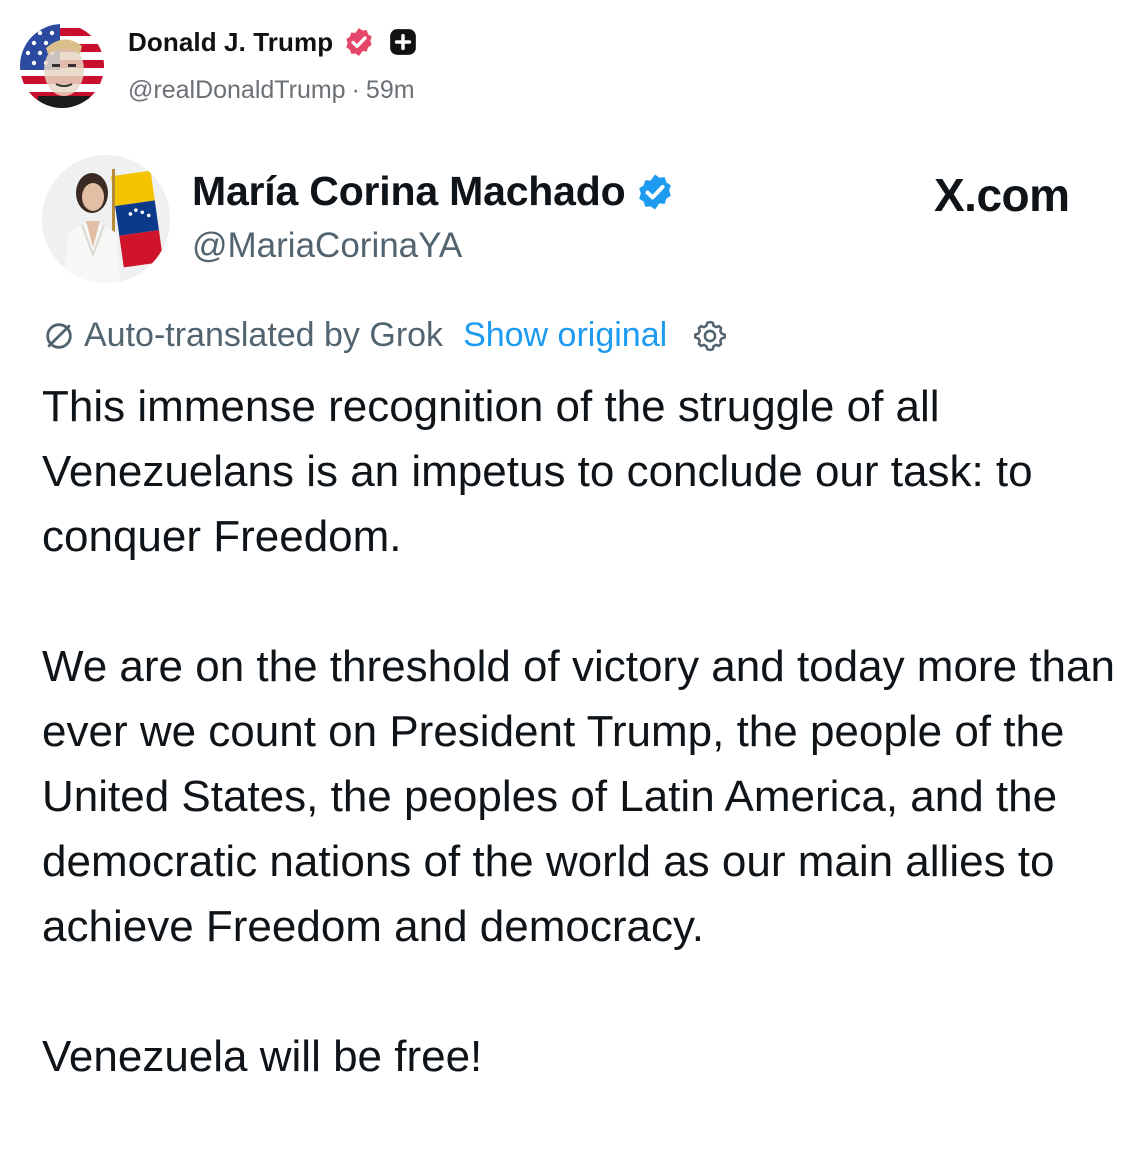 Image resolution: width=1136 pixels, height=1162 pixels. I want to click on translation-label: Auto-translated by Grok, so click(264, 335).